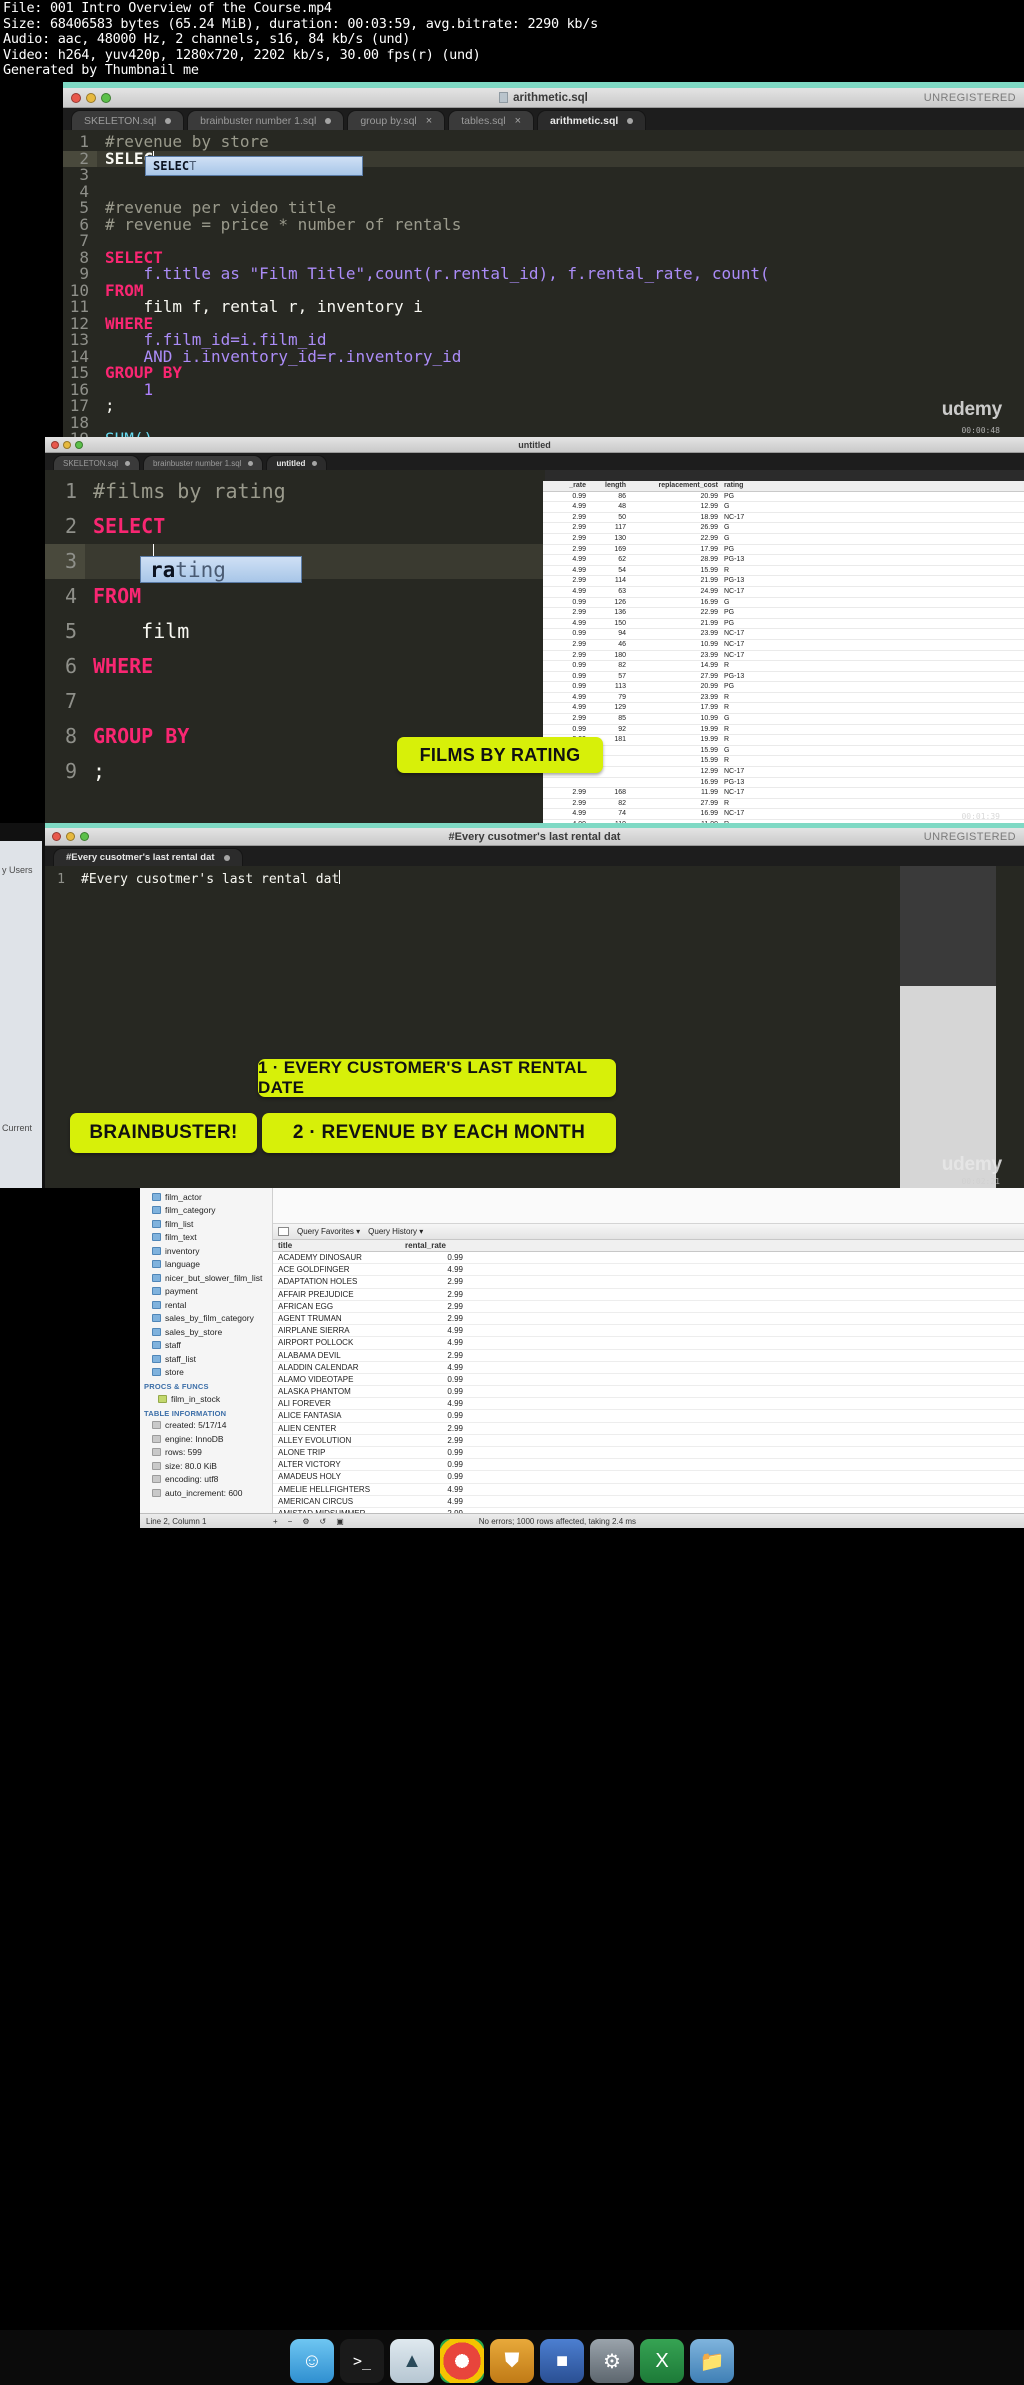  What do you see at coordinates (783, 783) in the screenshot?
I see `grid-row: 16.99 PG-13` at bounding box center [783, 783].